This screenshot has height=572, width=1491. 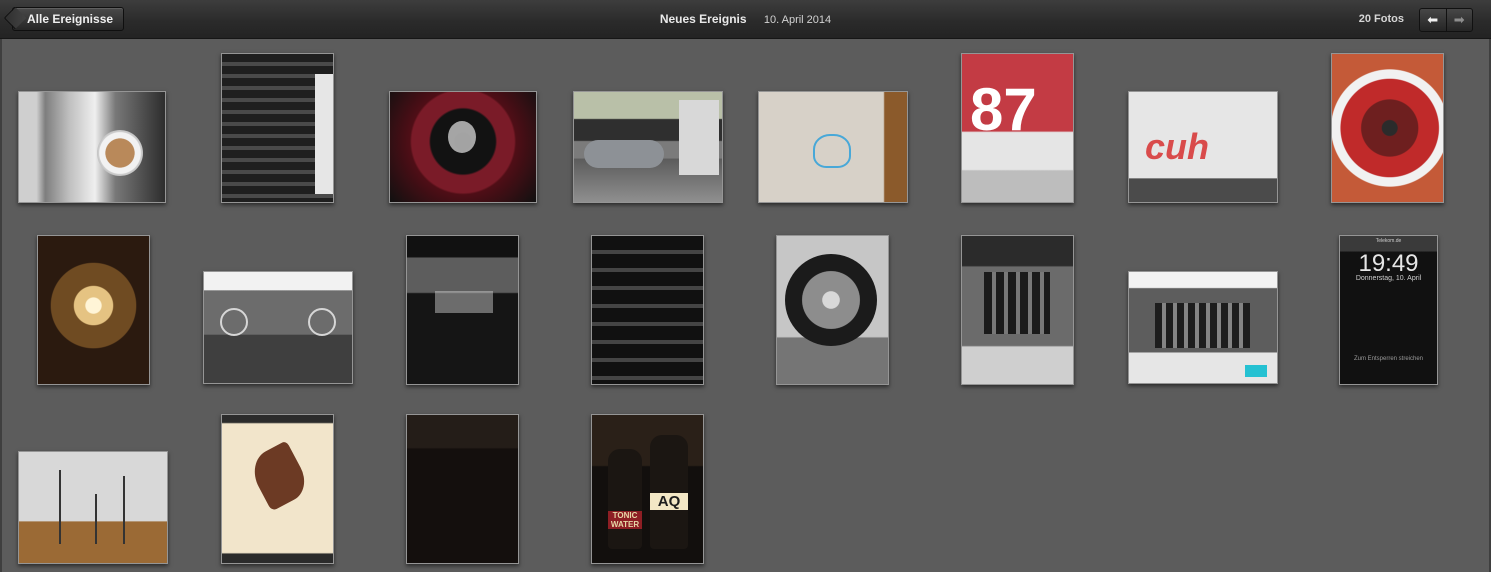 What do you see at coordinates (1388, 278) in the screenshot?
I see `lock-screen-date: Donnerstag, 10. April` at bounding box center [1388, 278].